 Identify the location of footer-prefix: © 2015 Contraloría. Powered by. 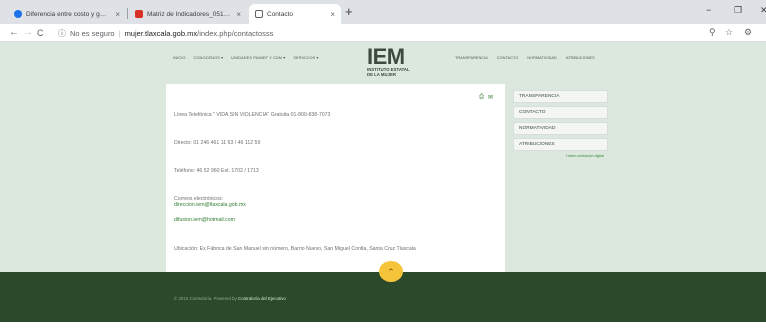
(205, 298).